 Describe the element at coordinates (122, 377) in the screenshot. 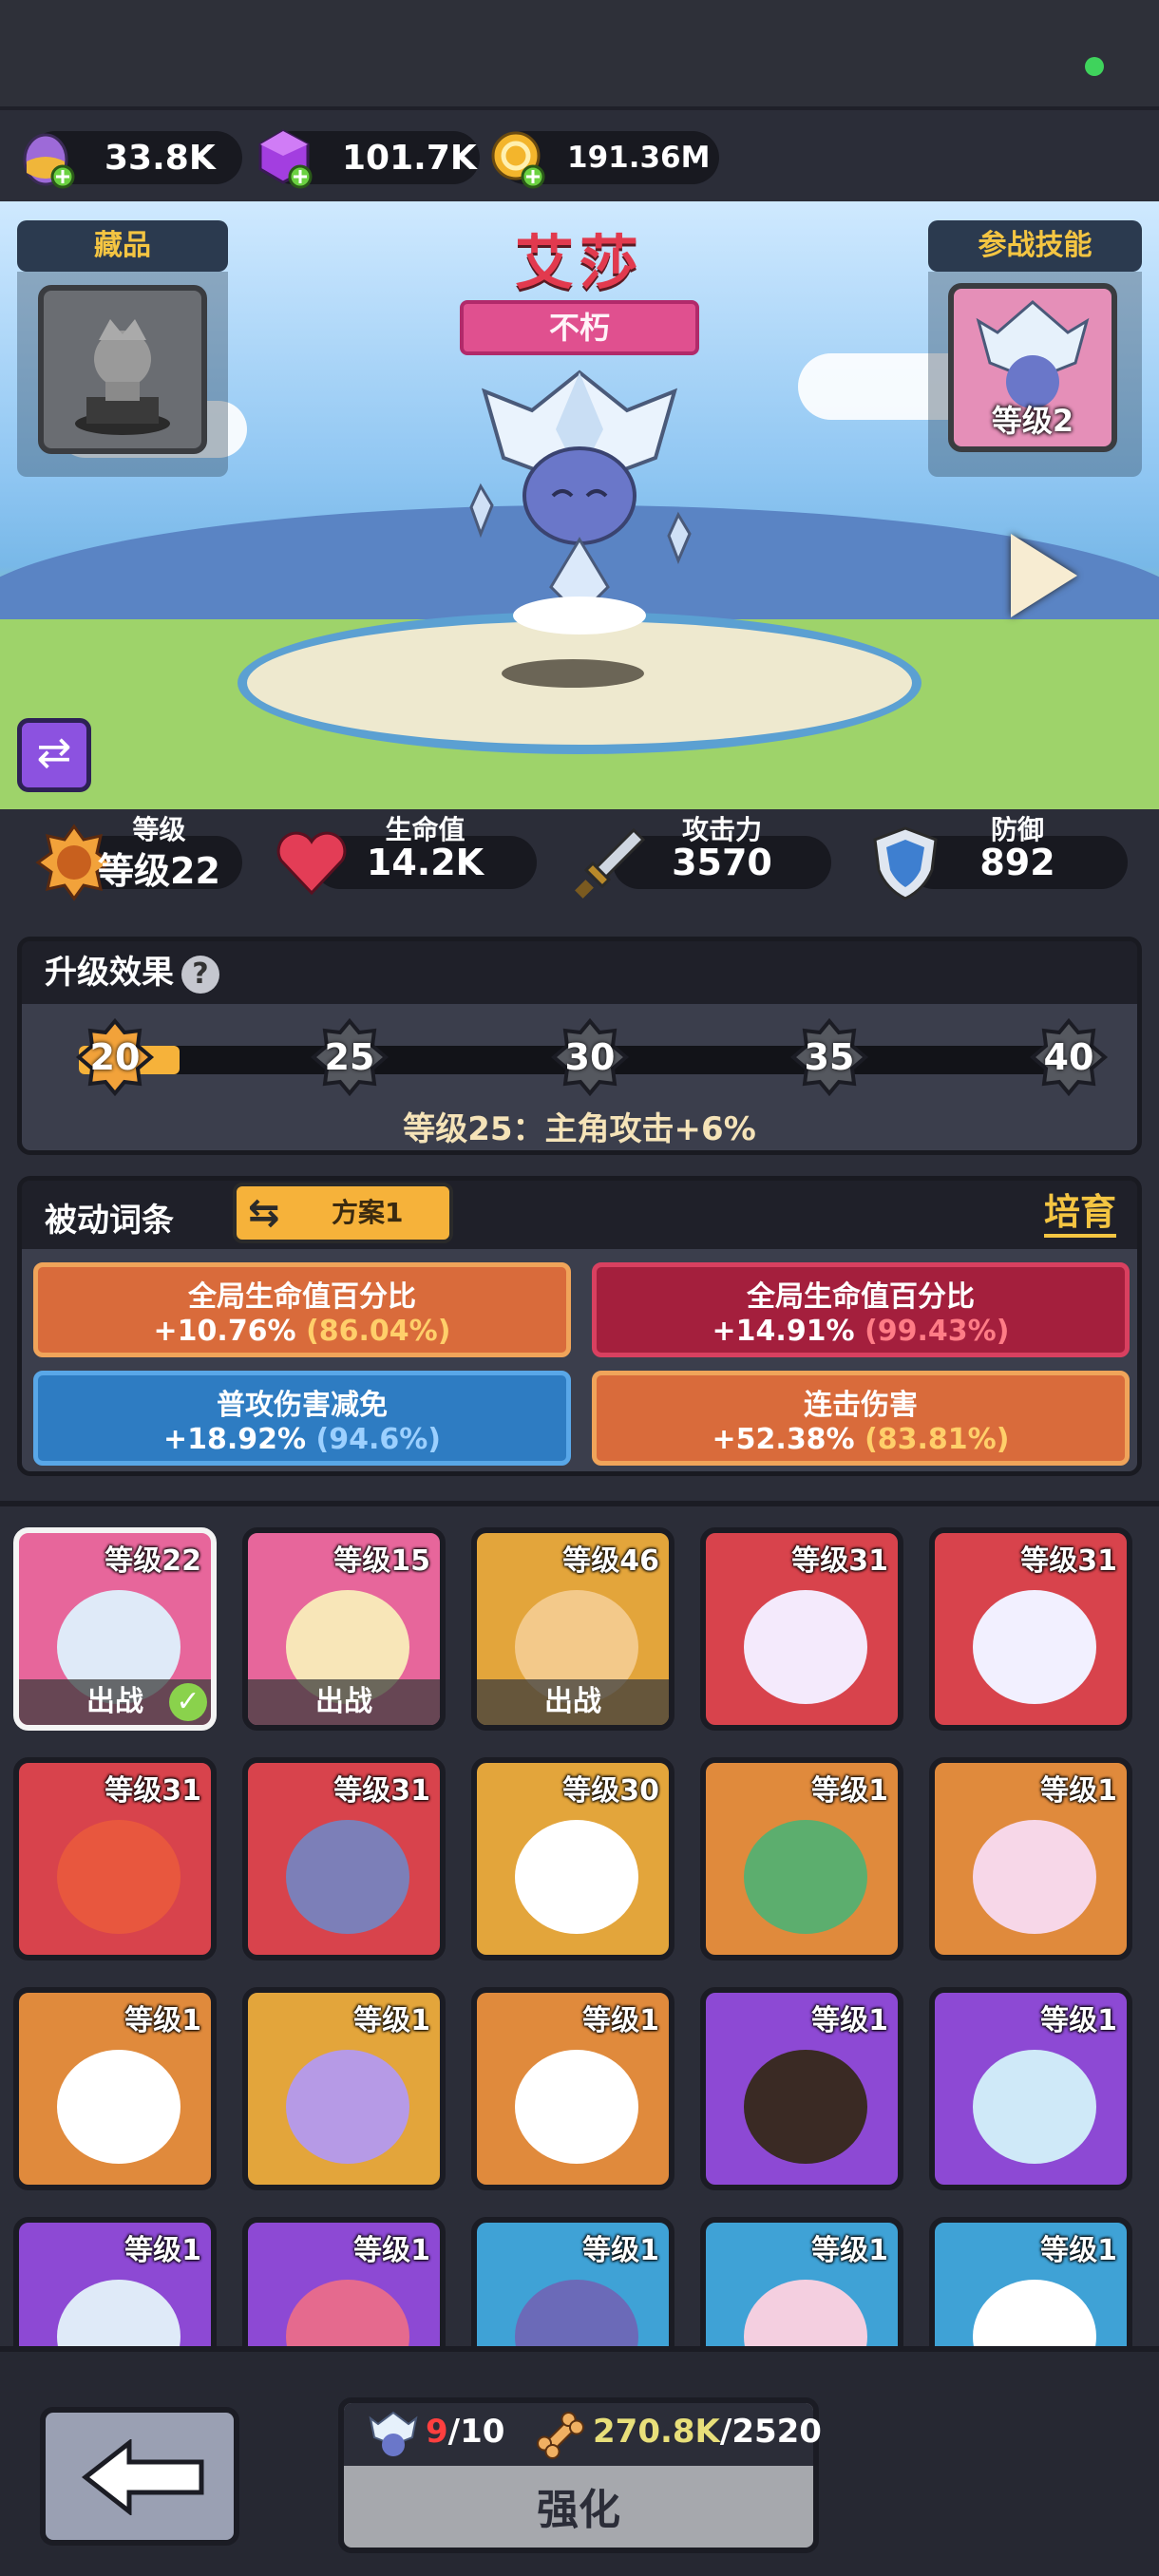

I see `trophy-statue-icon` at that location.